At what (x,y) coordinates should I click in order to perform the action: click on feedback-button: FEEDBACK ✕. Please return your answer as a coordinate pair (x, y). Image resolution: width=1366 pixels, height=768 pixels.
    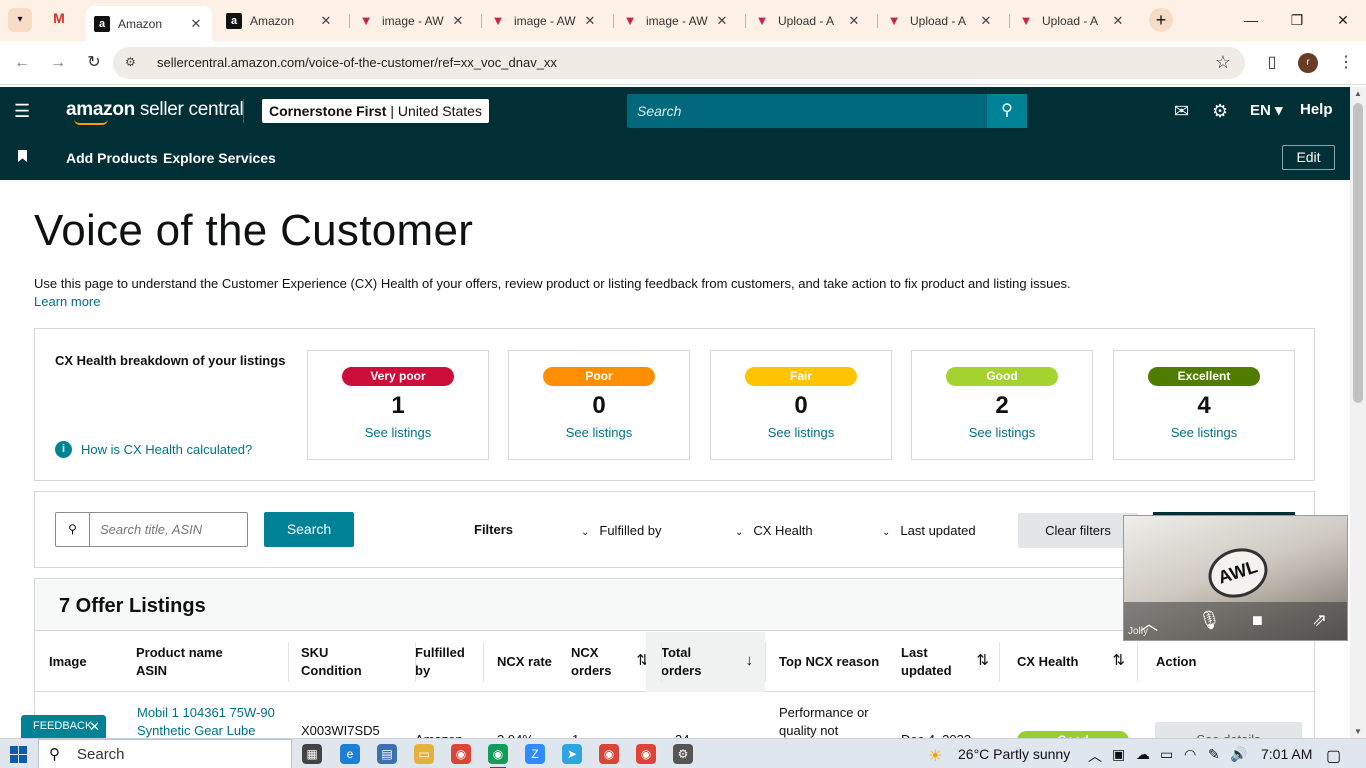
    Looking at the image, I should click on (63, 726).